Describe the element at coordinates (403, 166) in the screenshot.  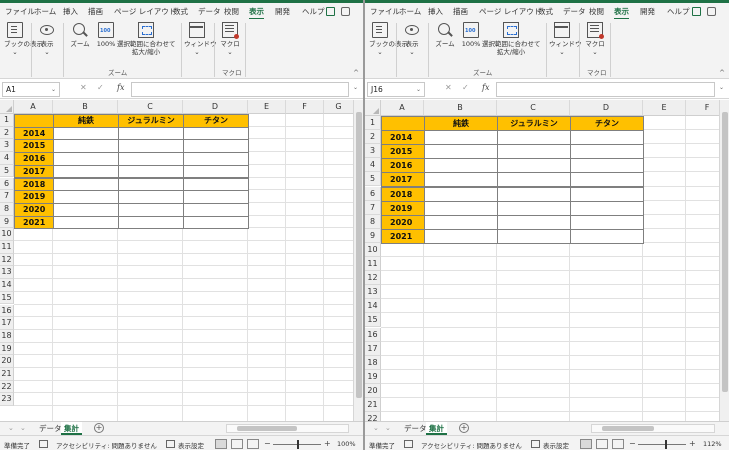
I see `year-cell: 2016` at that location.